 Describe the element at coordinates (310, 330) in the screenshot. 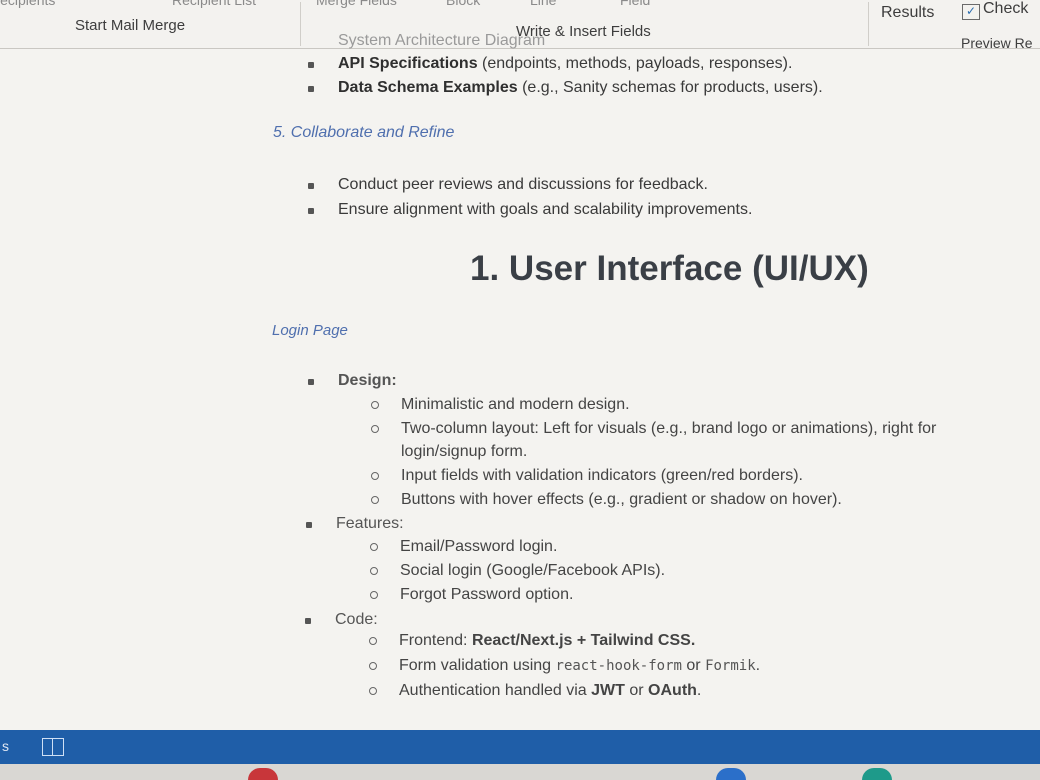

I see `subsection-heading: Login Page` at that location.